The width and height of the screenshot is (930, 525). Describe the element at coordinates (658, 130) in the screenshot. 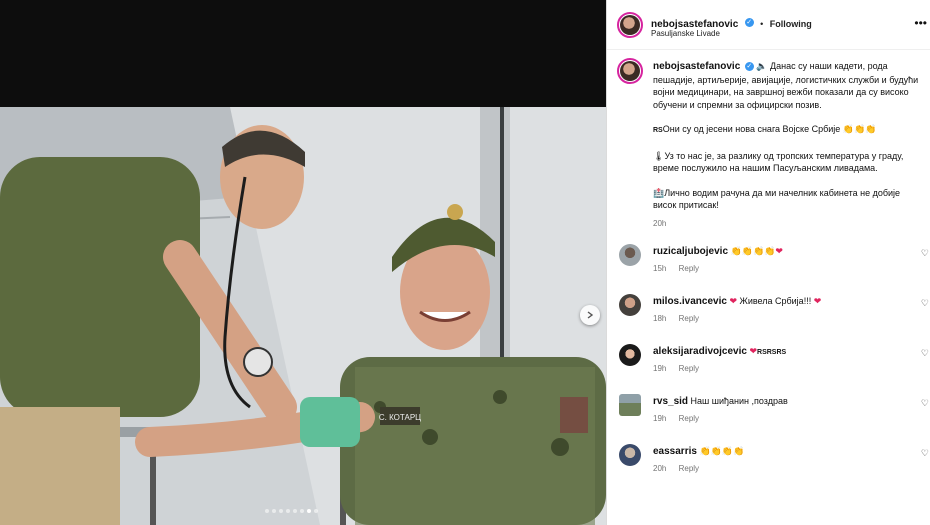

I see `serbia-flag-icon: RS` at that location.